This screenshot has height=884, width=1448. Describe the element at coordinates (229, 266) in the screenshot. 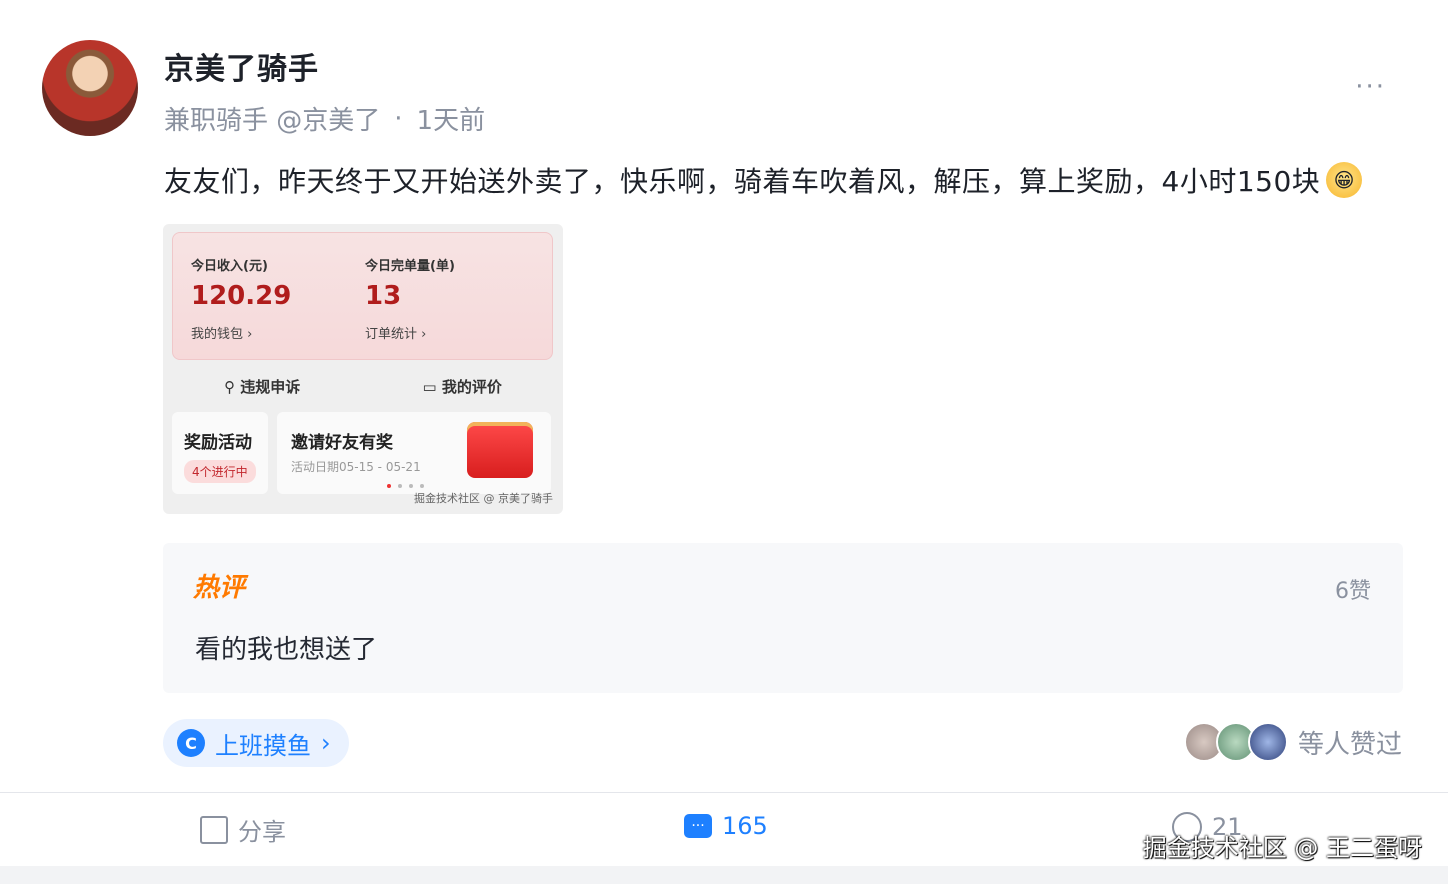

I see `income-label: 今日收入(元)` at that location.